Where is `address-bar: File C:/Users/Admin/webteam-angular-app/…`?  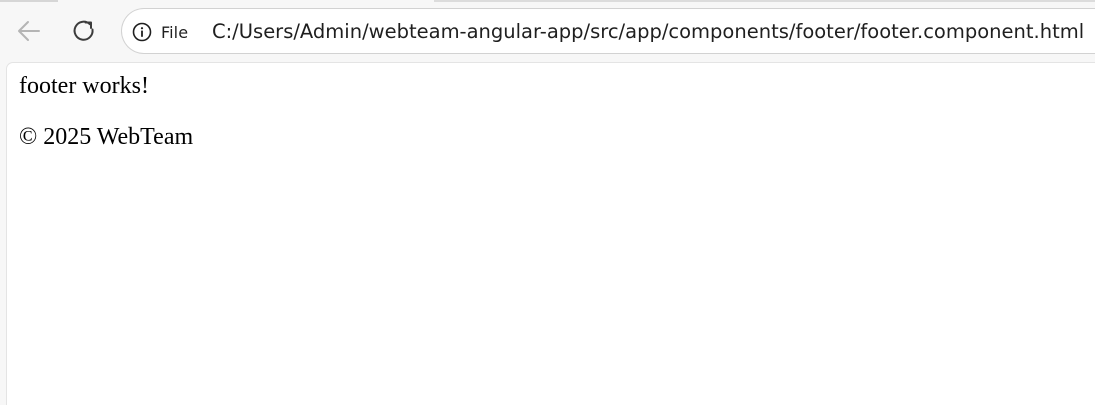 address-bar: File C:/Users/Admin/webteam-angular-app/… is located at coordinates (608, 31).